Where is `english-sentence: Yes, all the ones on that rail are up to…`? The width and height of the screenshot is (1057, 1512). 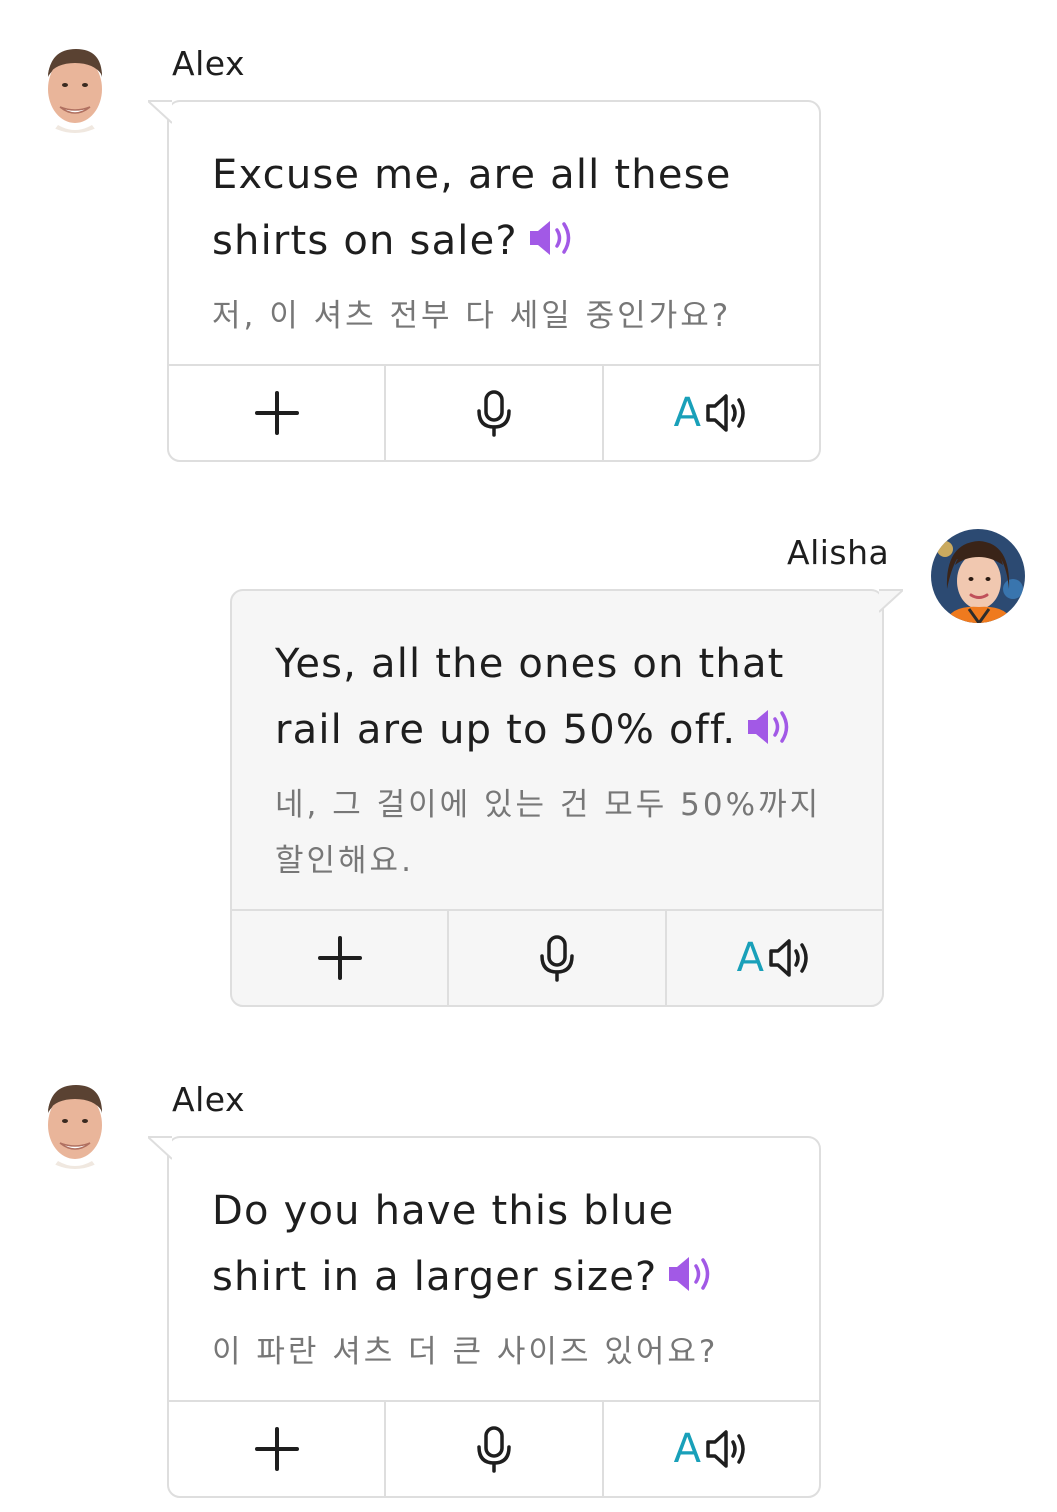
english-sentence: Yes, all the ones on that rail are up to… is located at coordinates (557, 699).